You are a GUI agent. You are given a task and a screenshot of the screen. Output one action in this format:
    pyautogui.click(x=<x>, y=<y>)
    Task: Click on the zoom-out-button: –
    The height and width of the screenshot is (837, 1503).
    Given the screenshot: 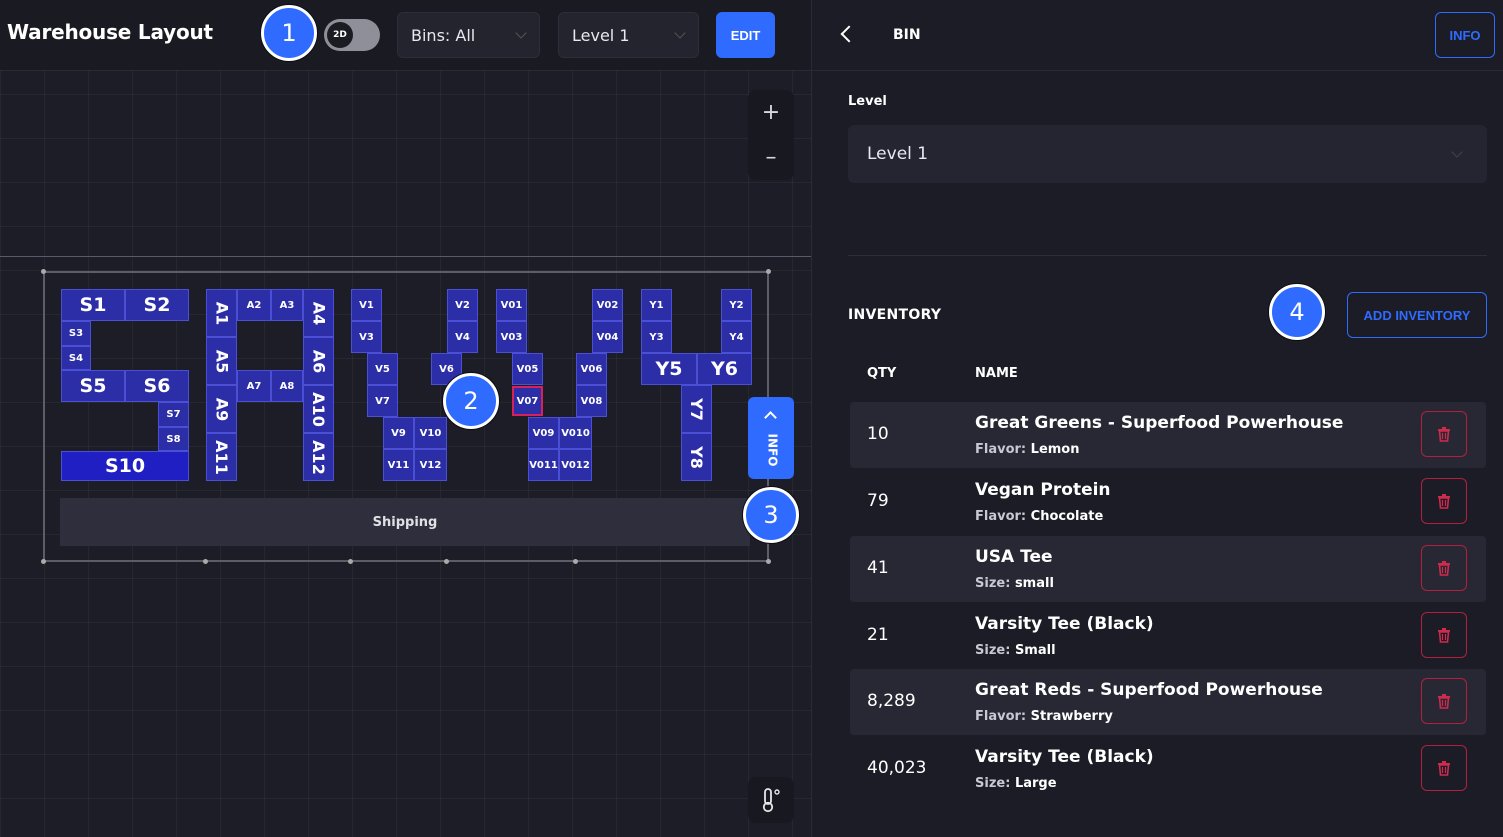 What is the action you would take?
    pyautogui.click(x=771, y=157)
    